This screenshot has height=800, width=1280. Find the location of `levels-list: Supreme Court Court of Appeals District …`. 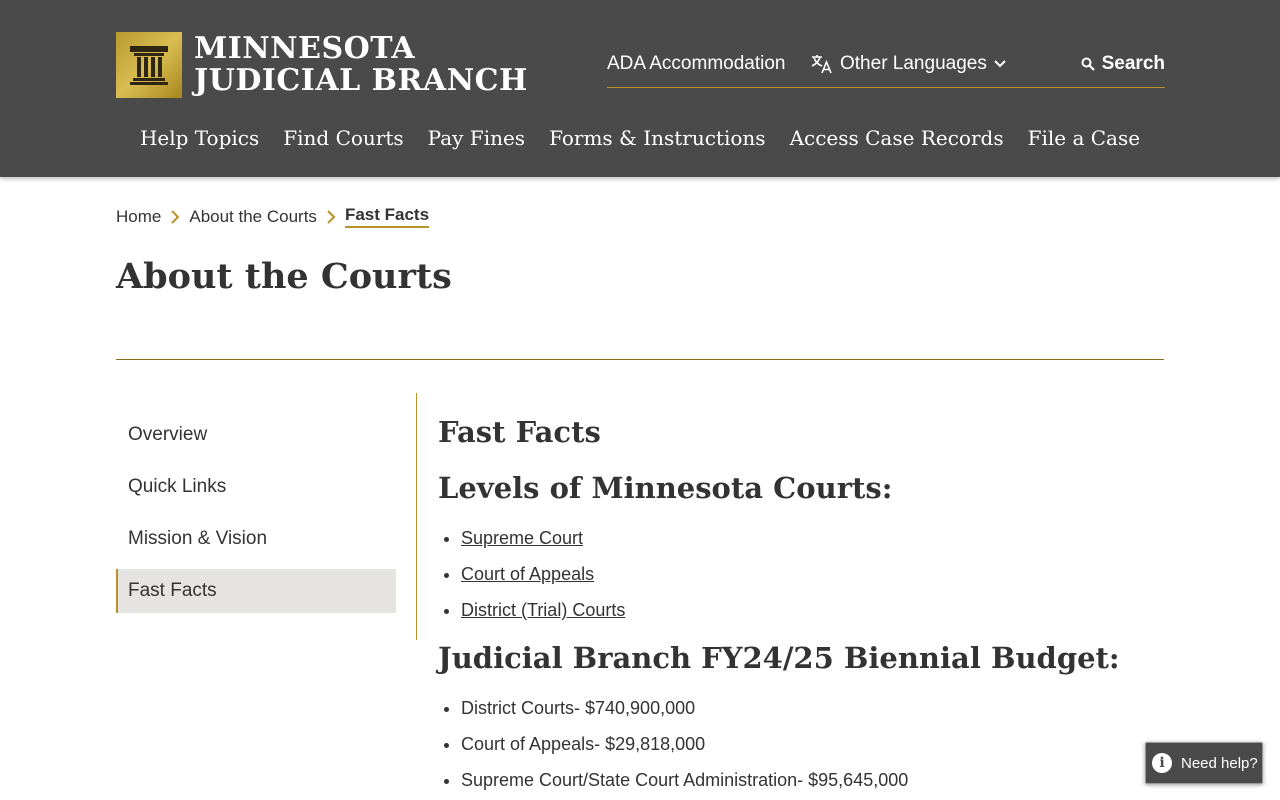

levels-list: Supreme Court Court of Appeals District … is located at coordinates (798, 574).